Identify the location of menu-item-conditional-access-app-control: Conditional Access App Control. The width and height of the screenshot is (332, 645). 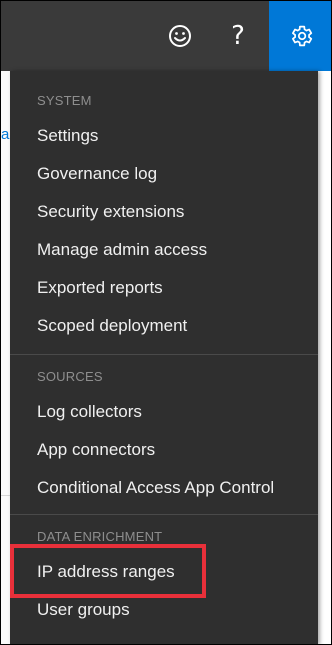
(155, 488).